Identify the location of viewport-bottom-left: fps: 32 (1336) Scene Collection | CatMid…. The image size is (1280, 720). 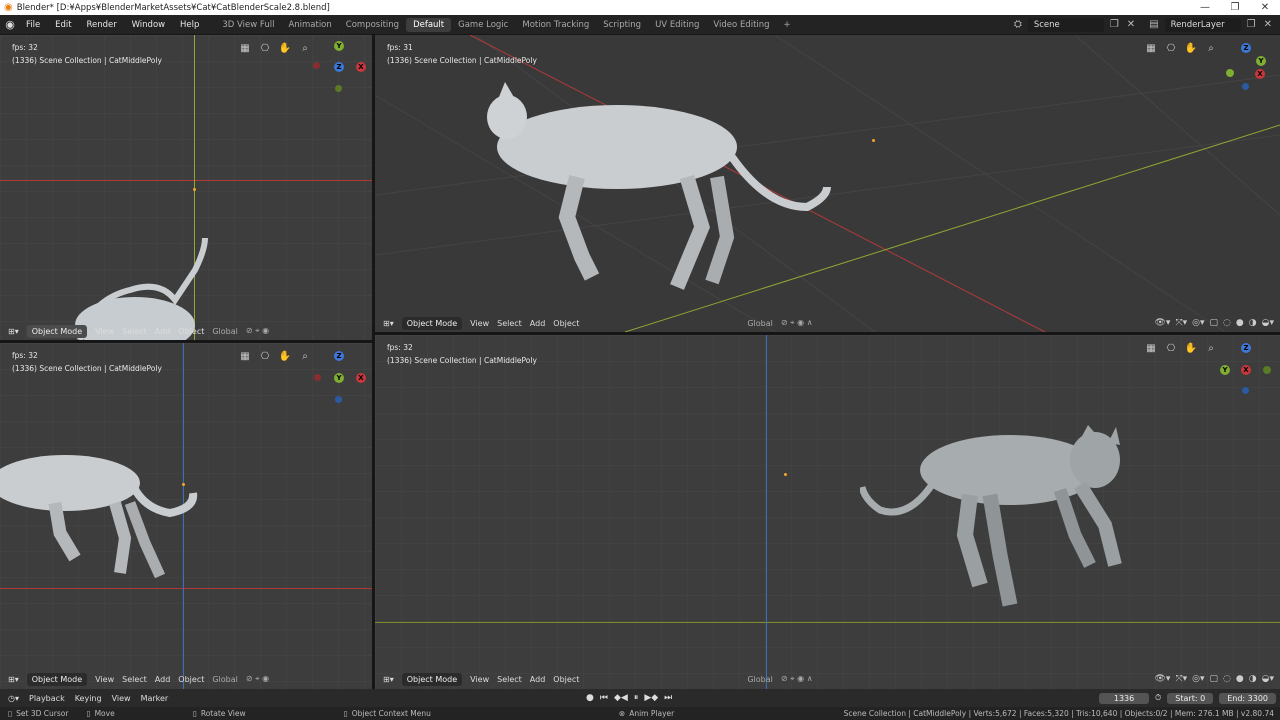
(186, 516).